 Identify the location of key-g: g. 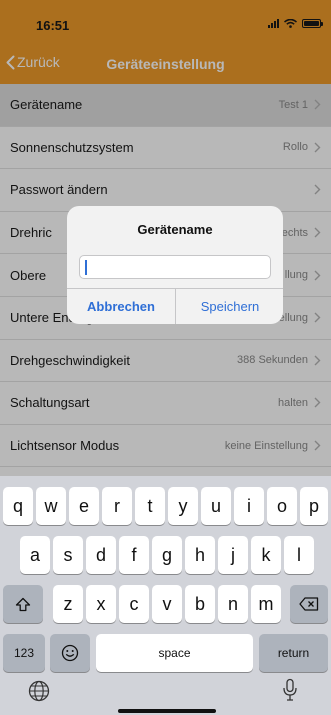
(167, 555).